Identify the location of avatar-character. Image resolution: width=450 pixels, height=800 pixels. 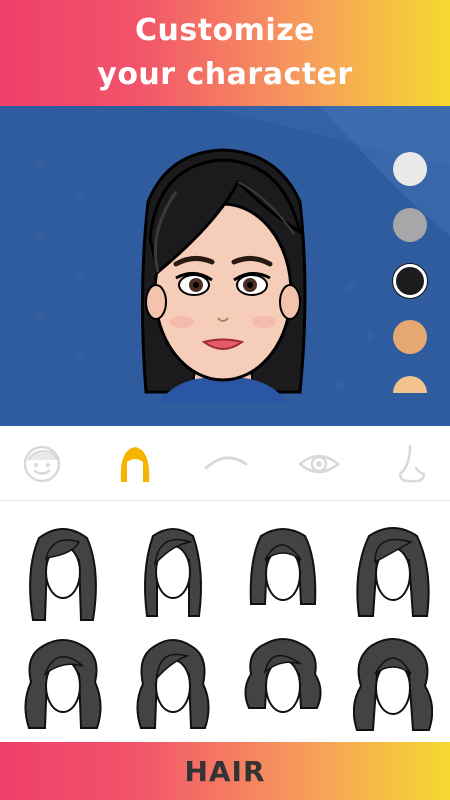
(223, 275).